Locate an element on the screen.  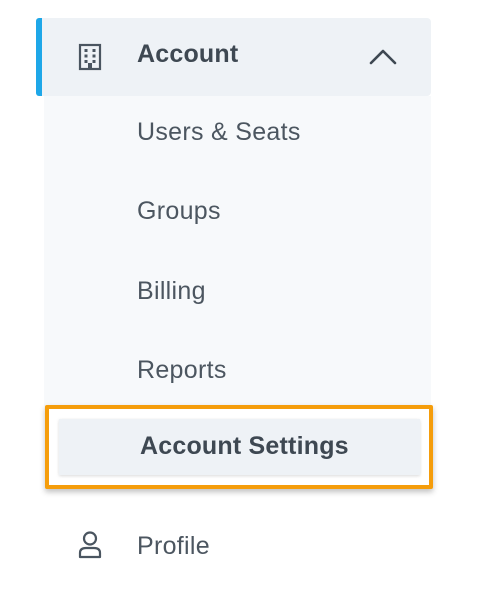
active-accent-bar is located at coordinates (39, 57).